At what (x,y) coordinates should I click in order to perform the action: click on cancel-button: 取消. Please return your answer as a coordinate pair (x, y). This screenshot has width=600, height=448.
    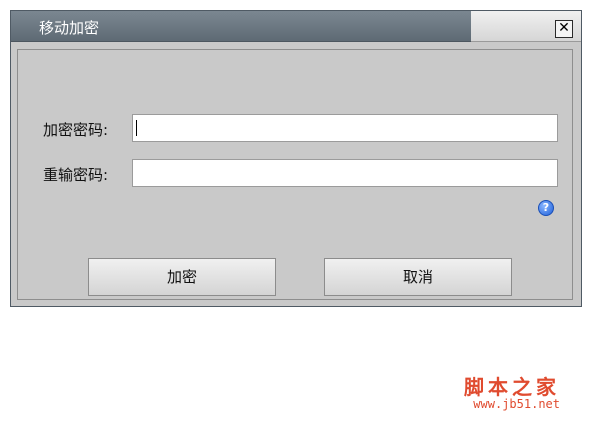
    Looking at the image, I should click on (418, 277).